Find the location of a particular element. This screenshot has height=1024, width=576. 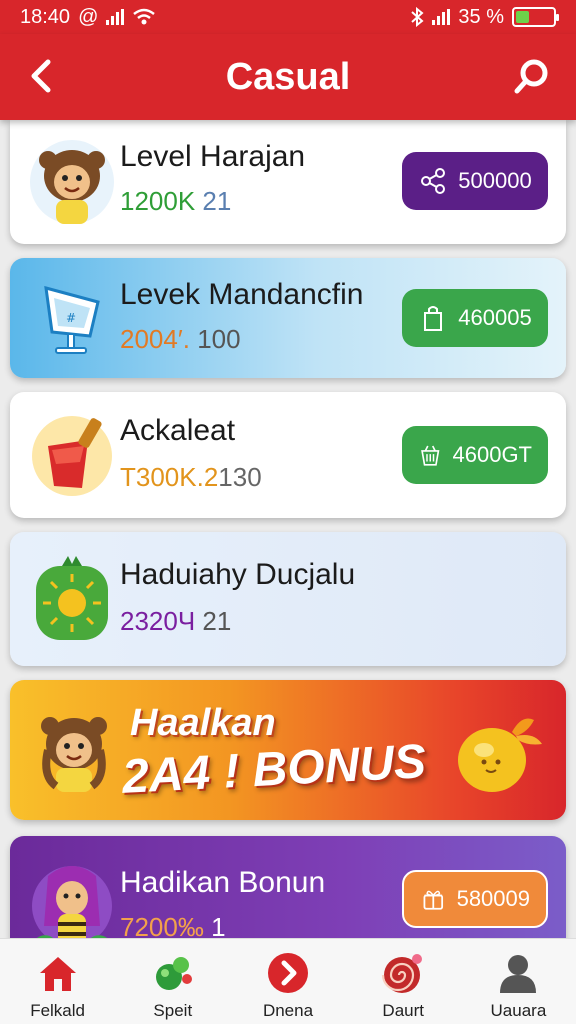

lemon-icon is located at coordinates (500, 755).